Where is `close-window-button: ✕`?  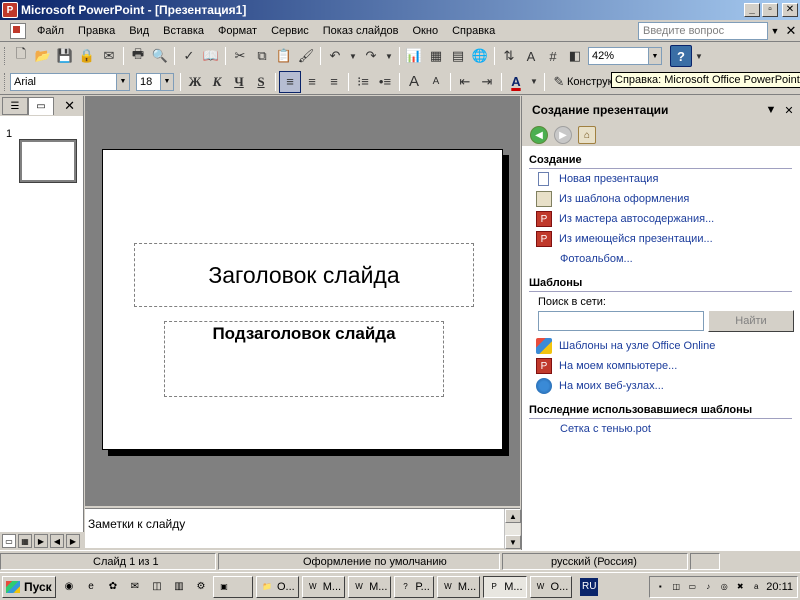
close-window-button: ✕ is located at coordinates (790, 10).